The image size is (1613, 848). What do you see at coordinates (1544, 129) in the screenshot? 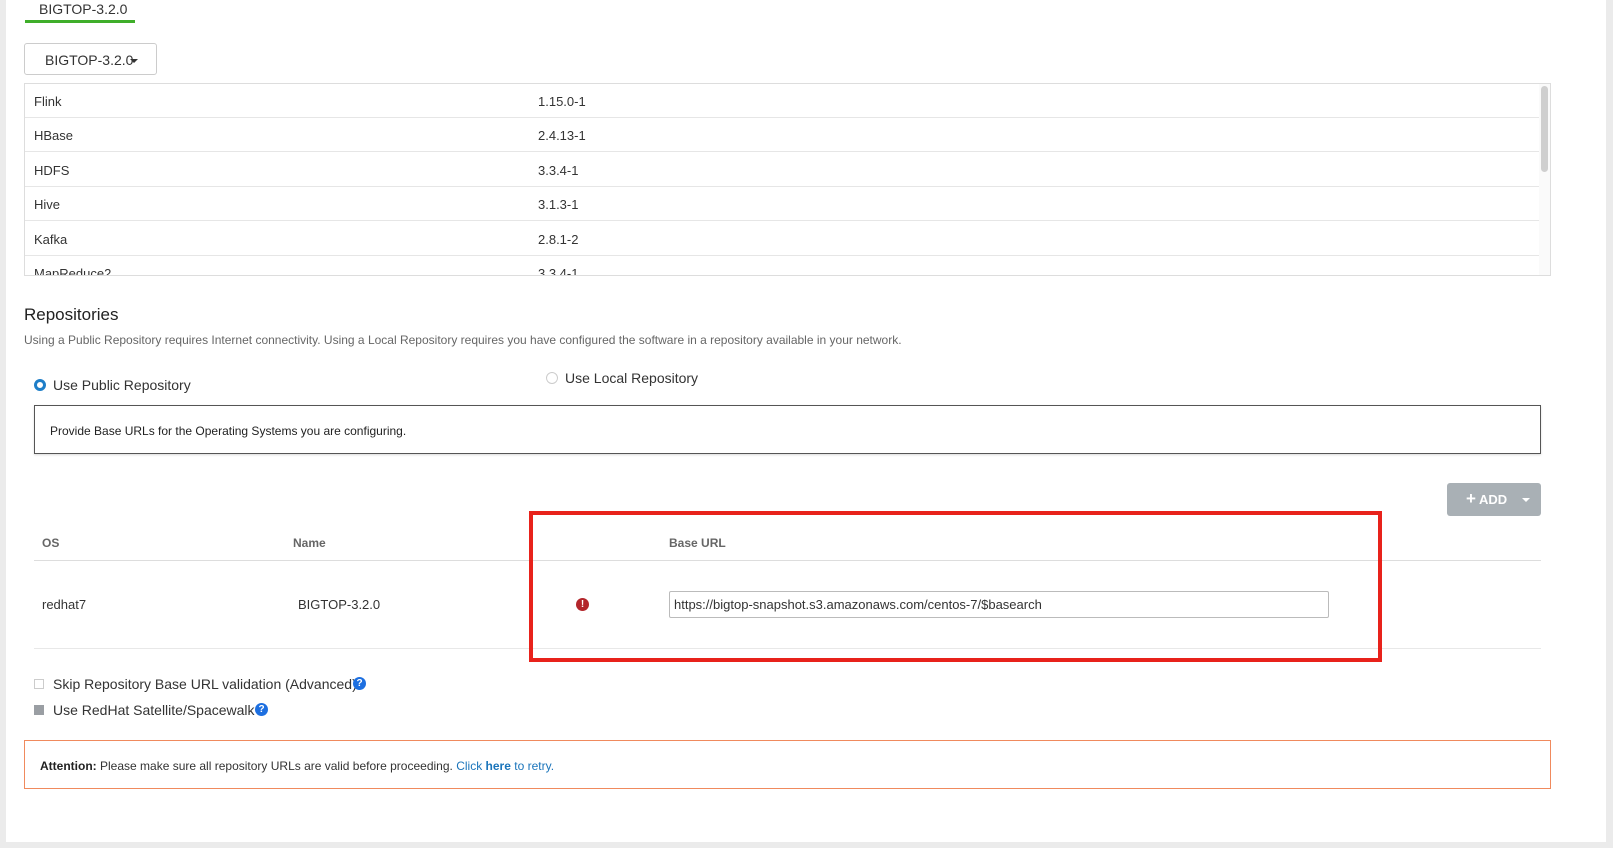
I see `scrollbar-thumb` at bounding box center [1544, 129].